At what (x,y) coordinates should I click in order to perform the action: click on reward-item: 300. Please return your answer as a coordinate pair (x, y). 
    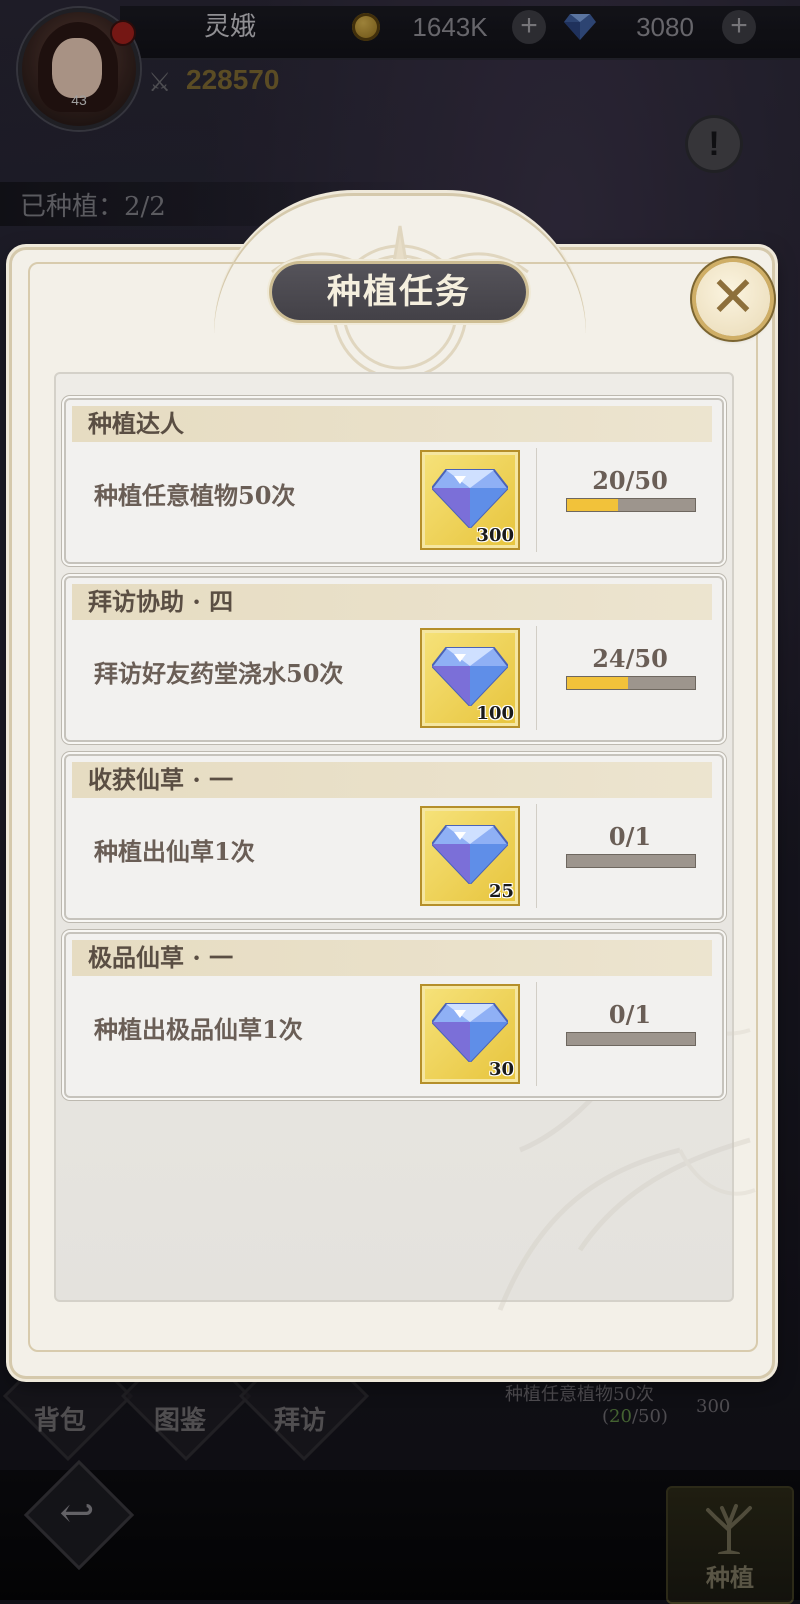
    Looking at the image, I should click on (470, 500).